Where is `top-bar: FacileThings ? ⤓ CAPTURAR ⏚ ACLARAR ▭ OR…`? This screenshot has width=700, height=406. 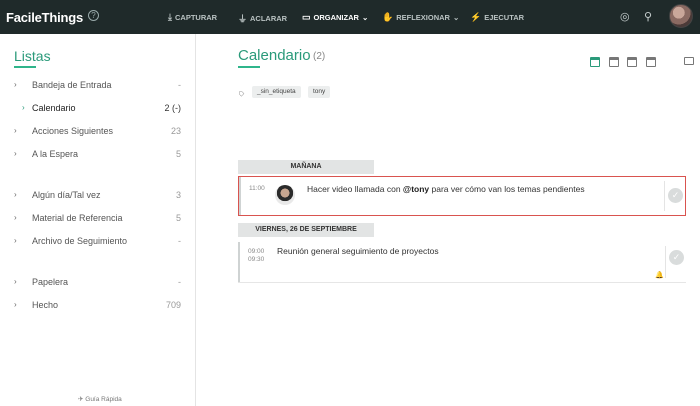
top-bar: FacileThings ? ⤓ CAPTURAR ⏚ ACLARAR ▭ OR… is located at coordinates (350, 17).